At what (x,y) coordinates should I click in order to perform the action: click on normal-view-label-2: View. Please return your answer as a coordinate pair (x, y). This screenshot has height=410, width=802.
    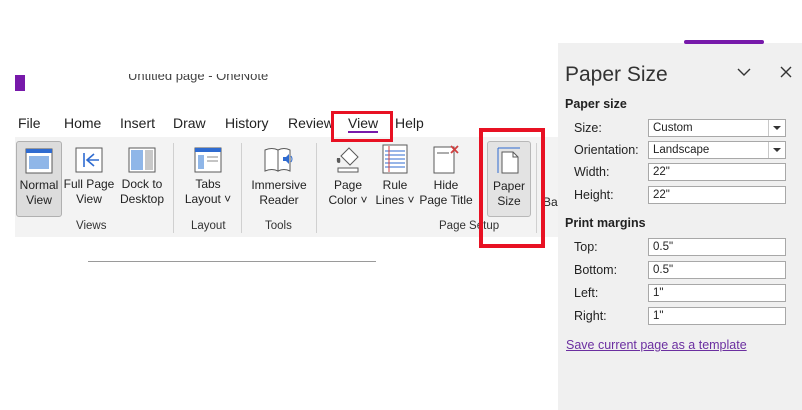
    Looking at the image, I should click on (39, 200).